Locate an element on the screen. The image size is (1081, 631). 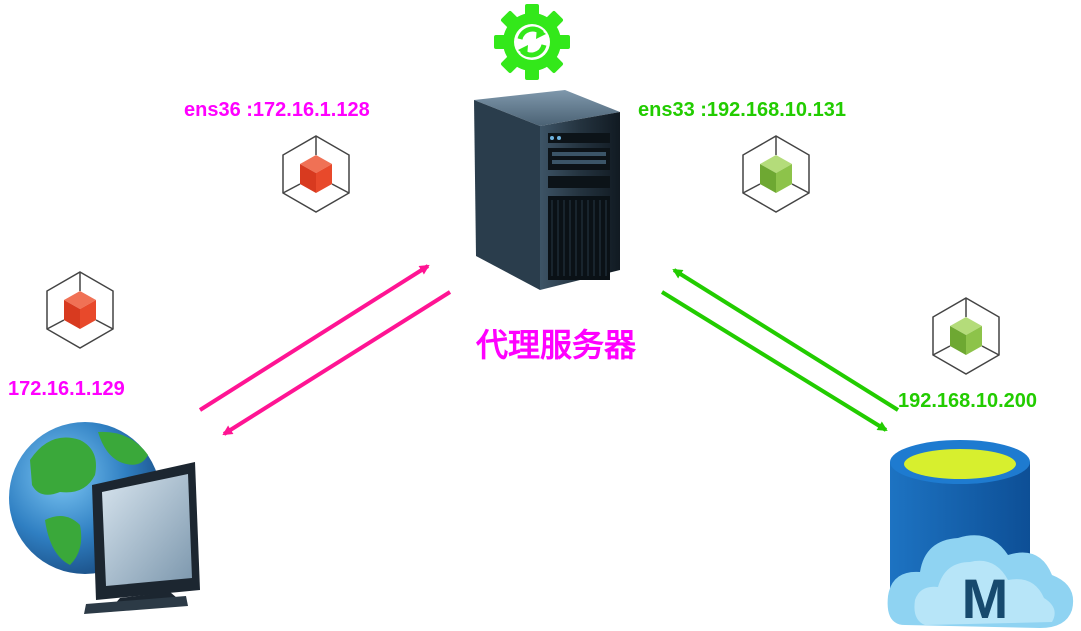
network-interface-cube-icon-db is located at coordinates (966, 336).